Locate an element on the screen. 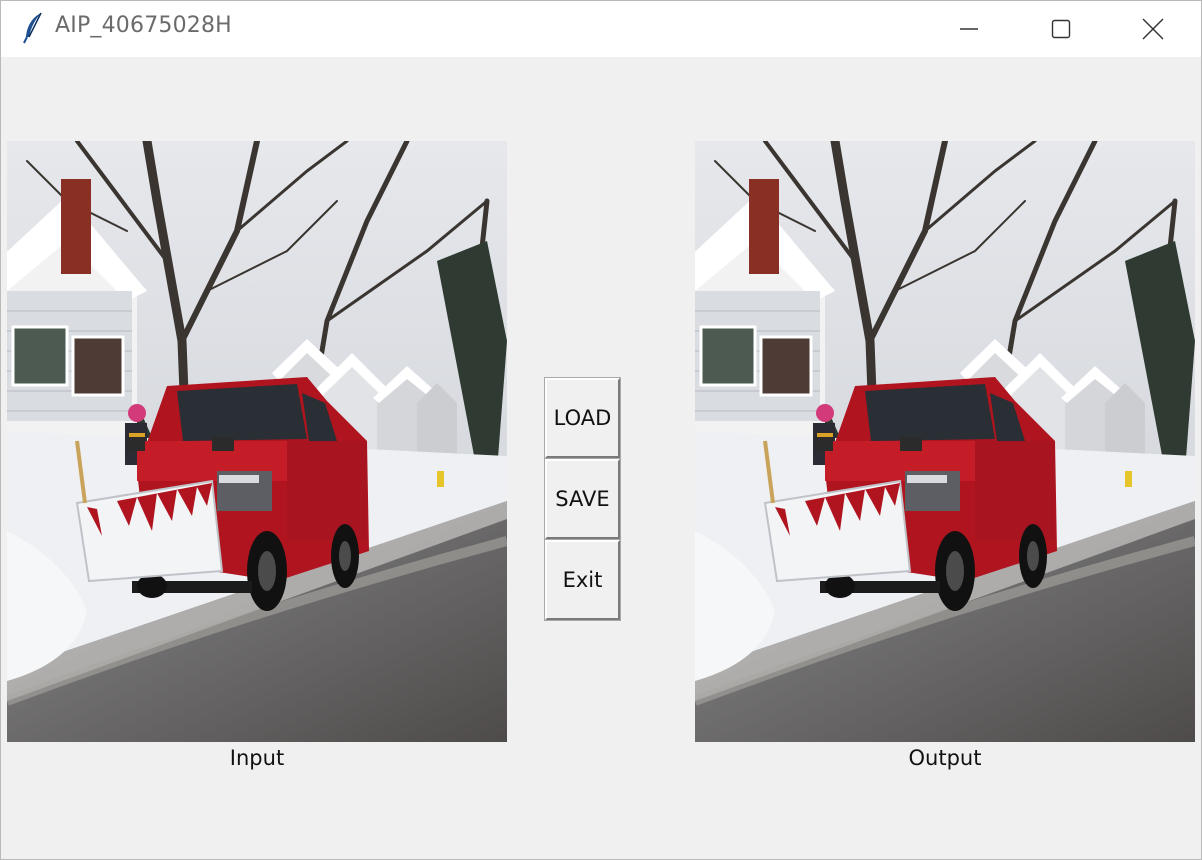 Image resolution: width=1202 pixels, height=860 pixels. close-button is located at coordinates (1153, 29).